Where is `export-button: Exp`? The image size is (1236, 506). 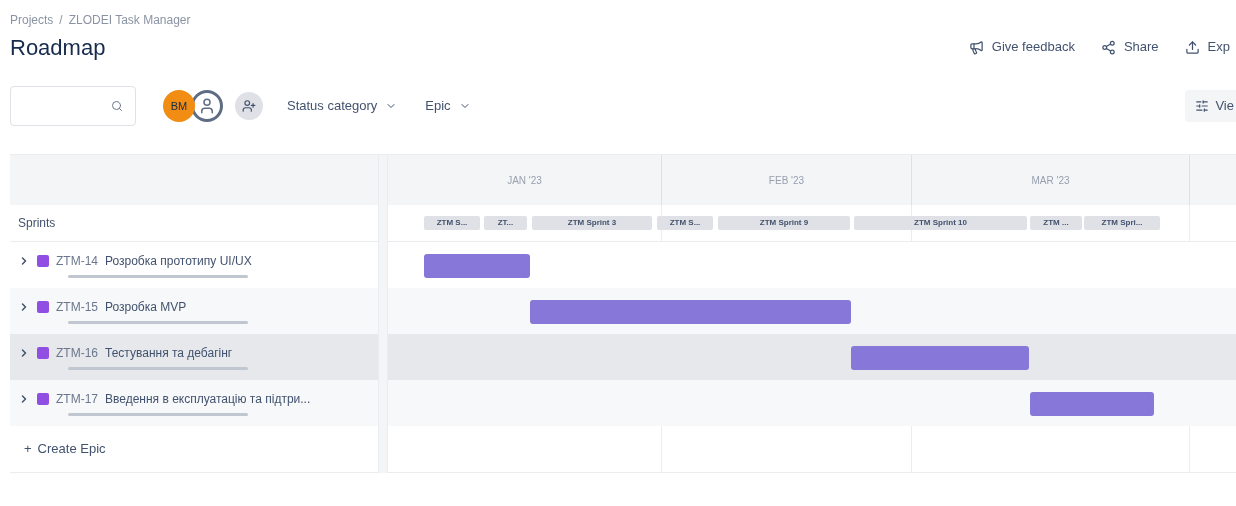 export-button: Exp is located at coordinates (1207, 47).